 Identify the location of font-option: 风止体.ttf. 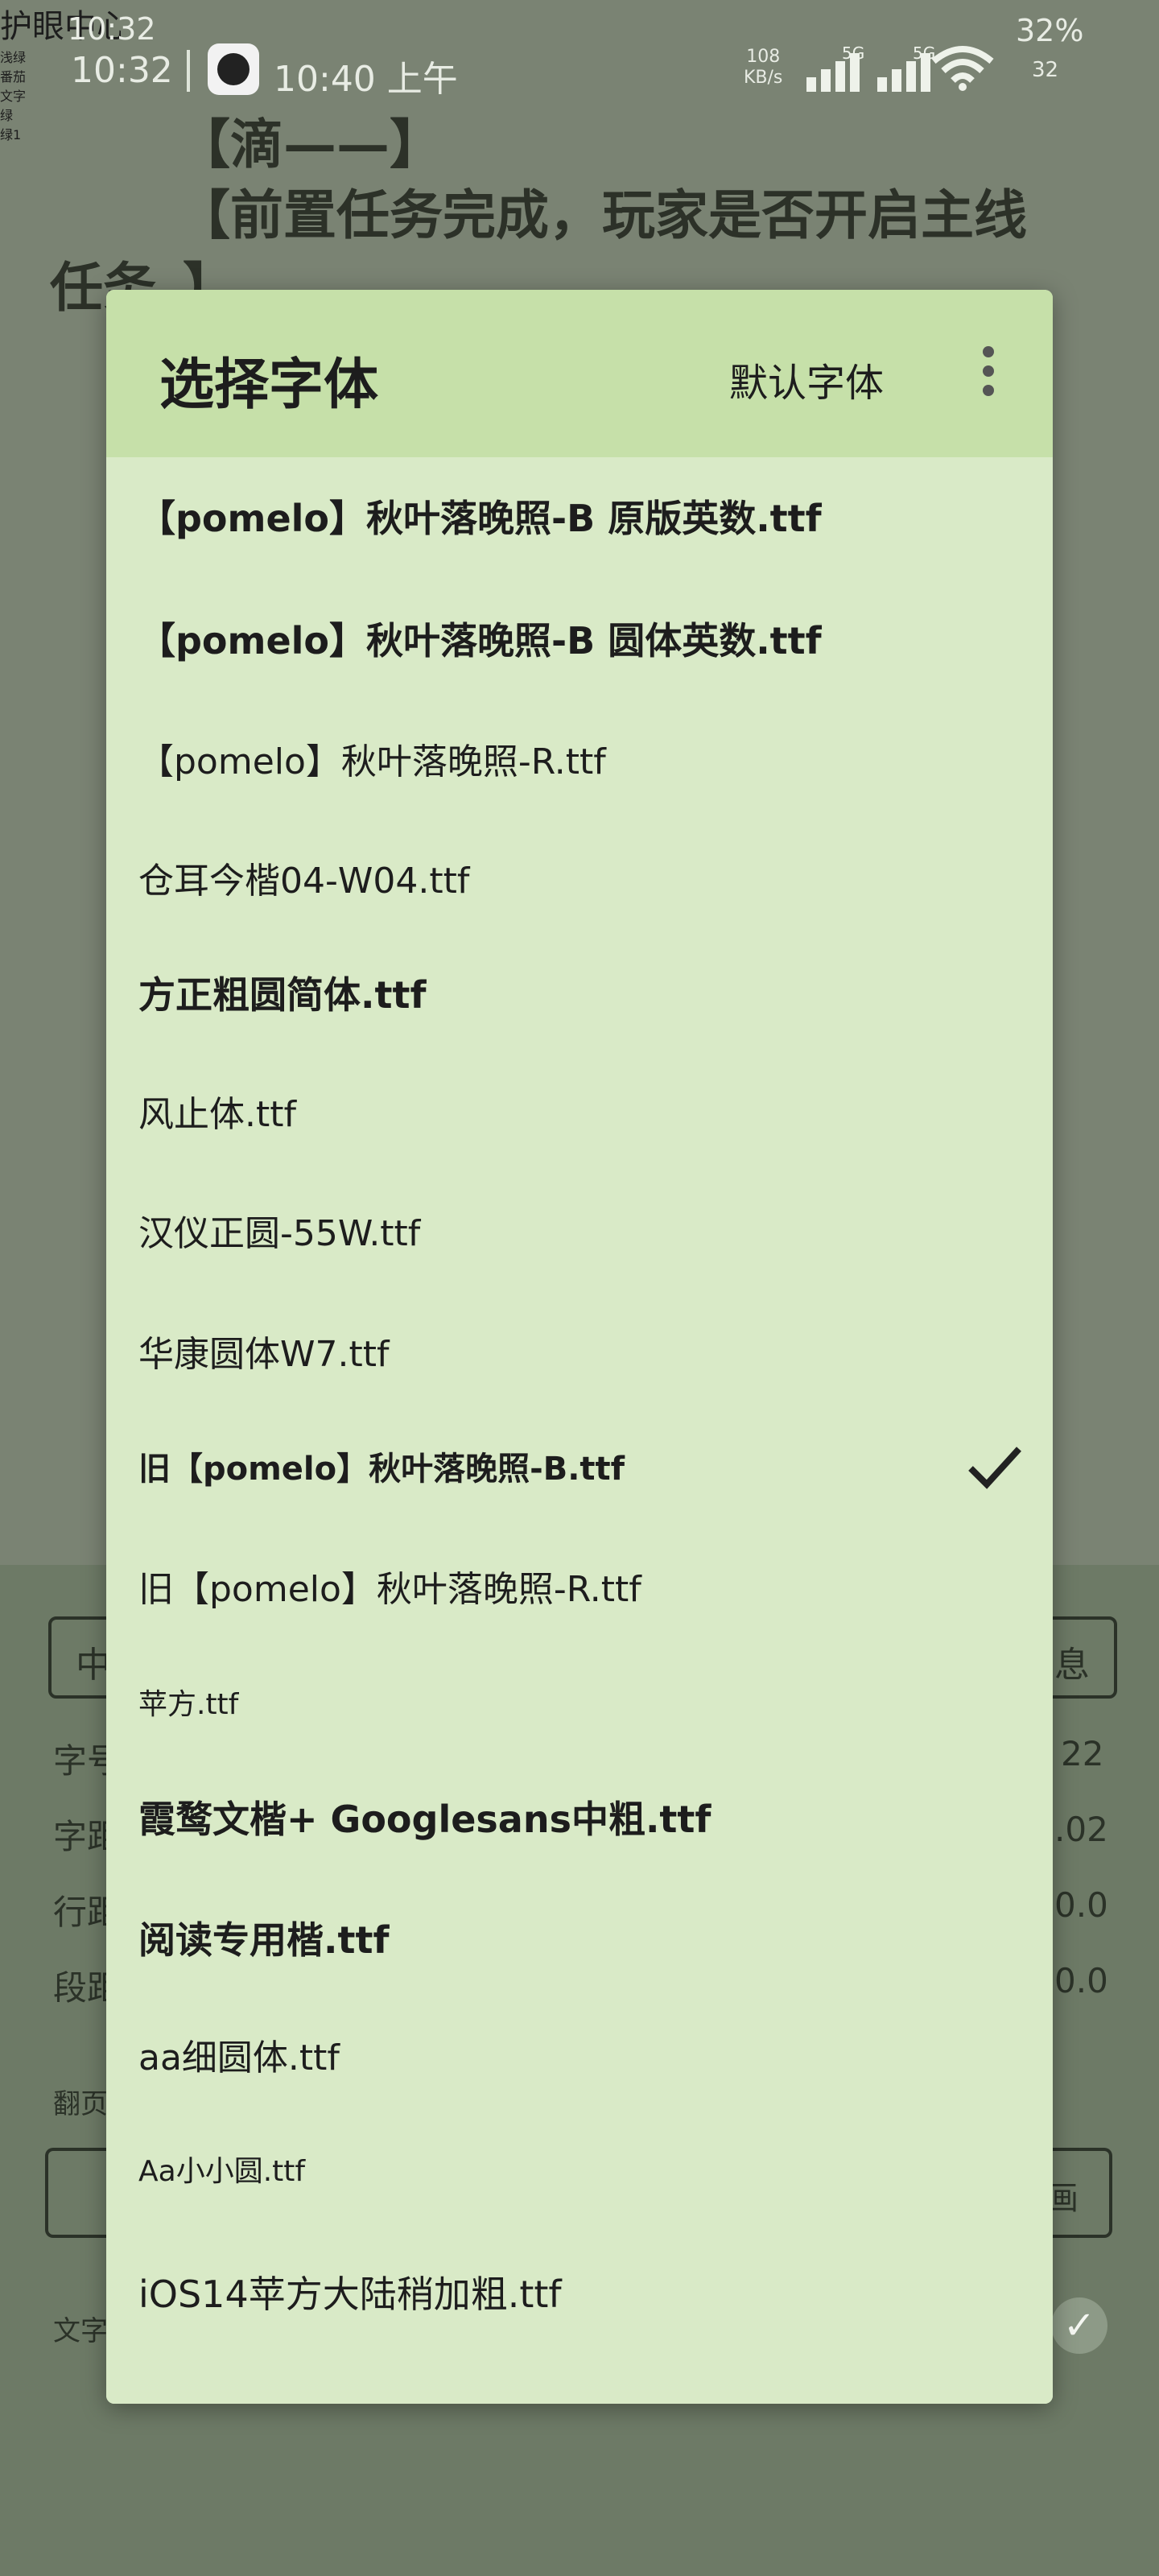
(579, 1109).